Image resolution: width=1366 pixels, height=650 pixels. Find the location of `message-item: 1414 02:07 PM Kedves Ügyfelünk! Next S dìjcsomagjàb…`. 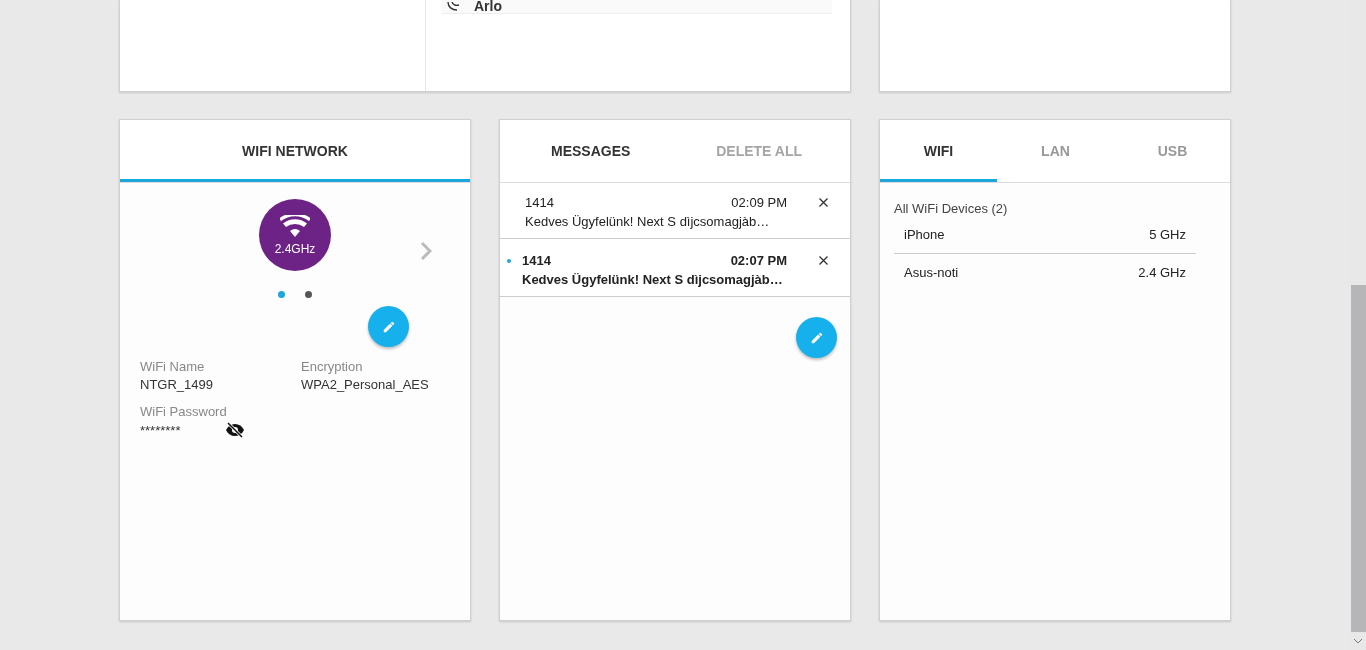

message-item: 1414 02:07 PM Kedves Ügyfelünk! Next S dìjcsomagjàb… is located at coordinates (675, 268).